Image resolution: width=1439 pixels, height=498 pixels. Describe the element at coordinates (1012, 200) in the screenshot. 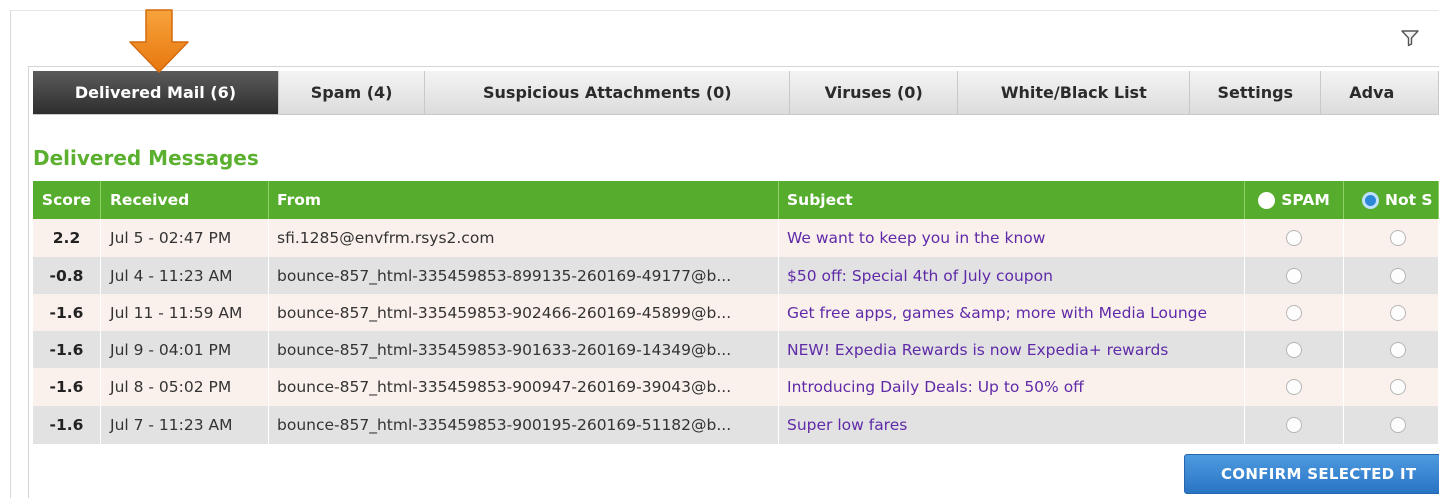

I see `header-subject: Subject` at that location.